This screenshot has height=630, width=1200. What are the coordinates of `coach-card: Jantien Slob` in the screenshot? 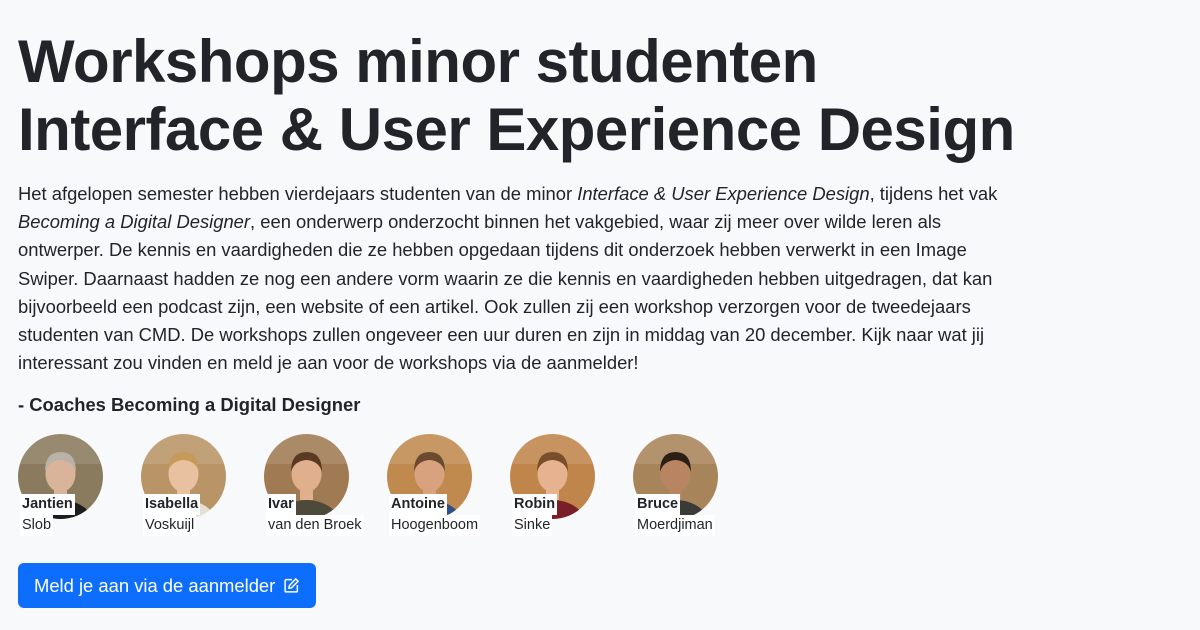 It's located at (60, 486).